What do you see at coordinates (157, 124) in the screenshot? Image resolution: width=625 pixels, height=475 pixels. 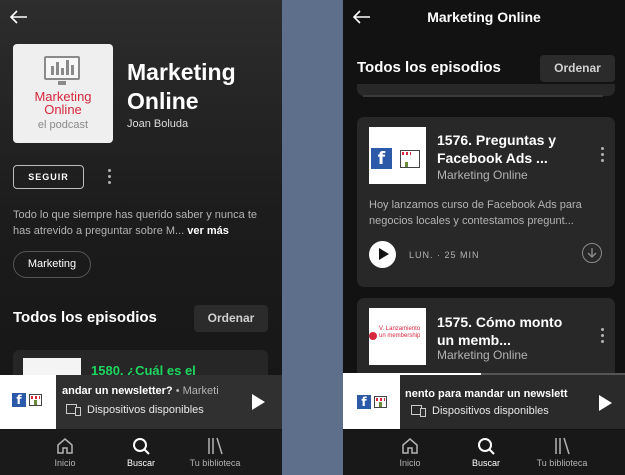 I see `show-author: Joan Boluda` at bounding box center [157, 124].